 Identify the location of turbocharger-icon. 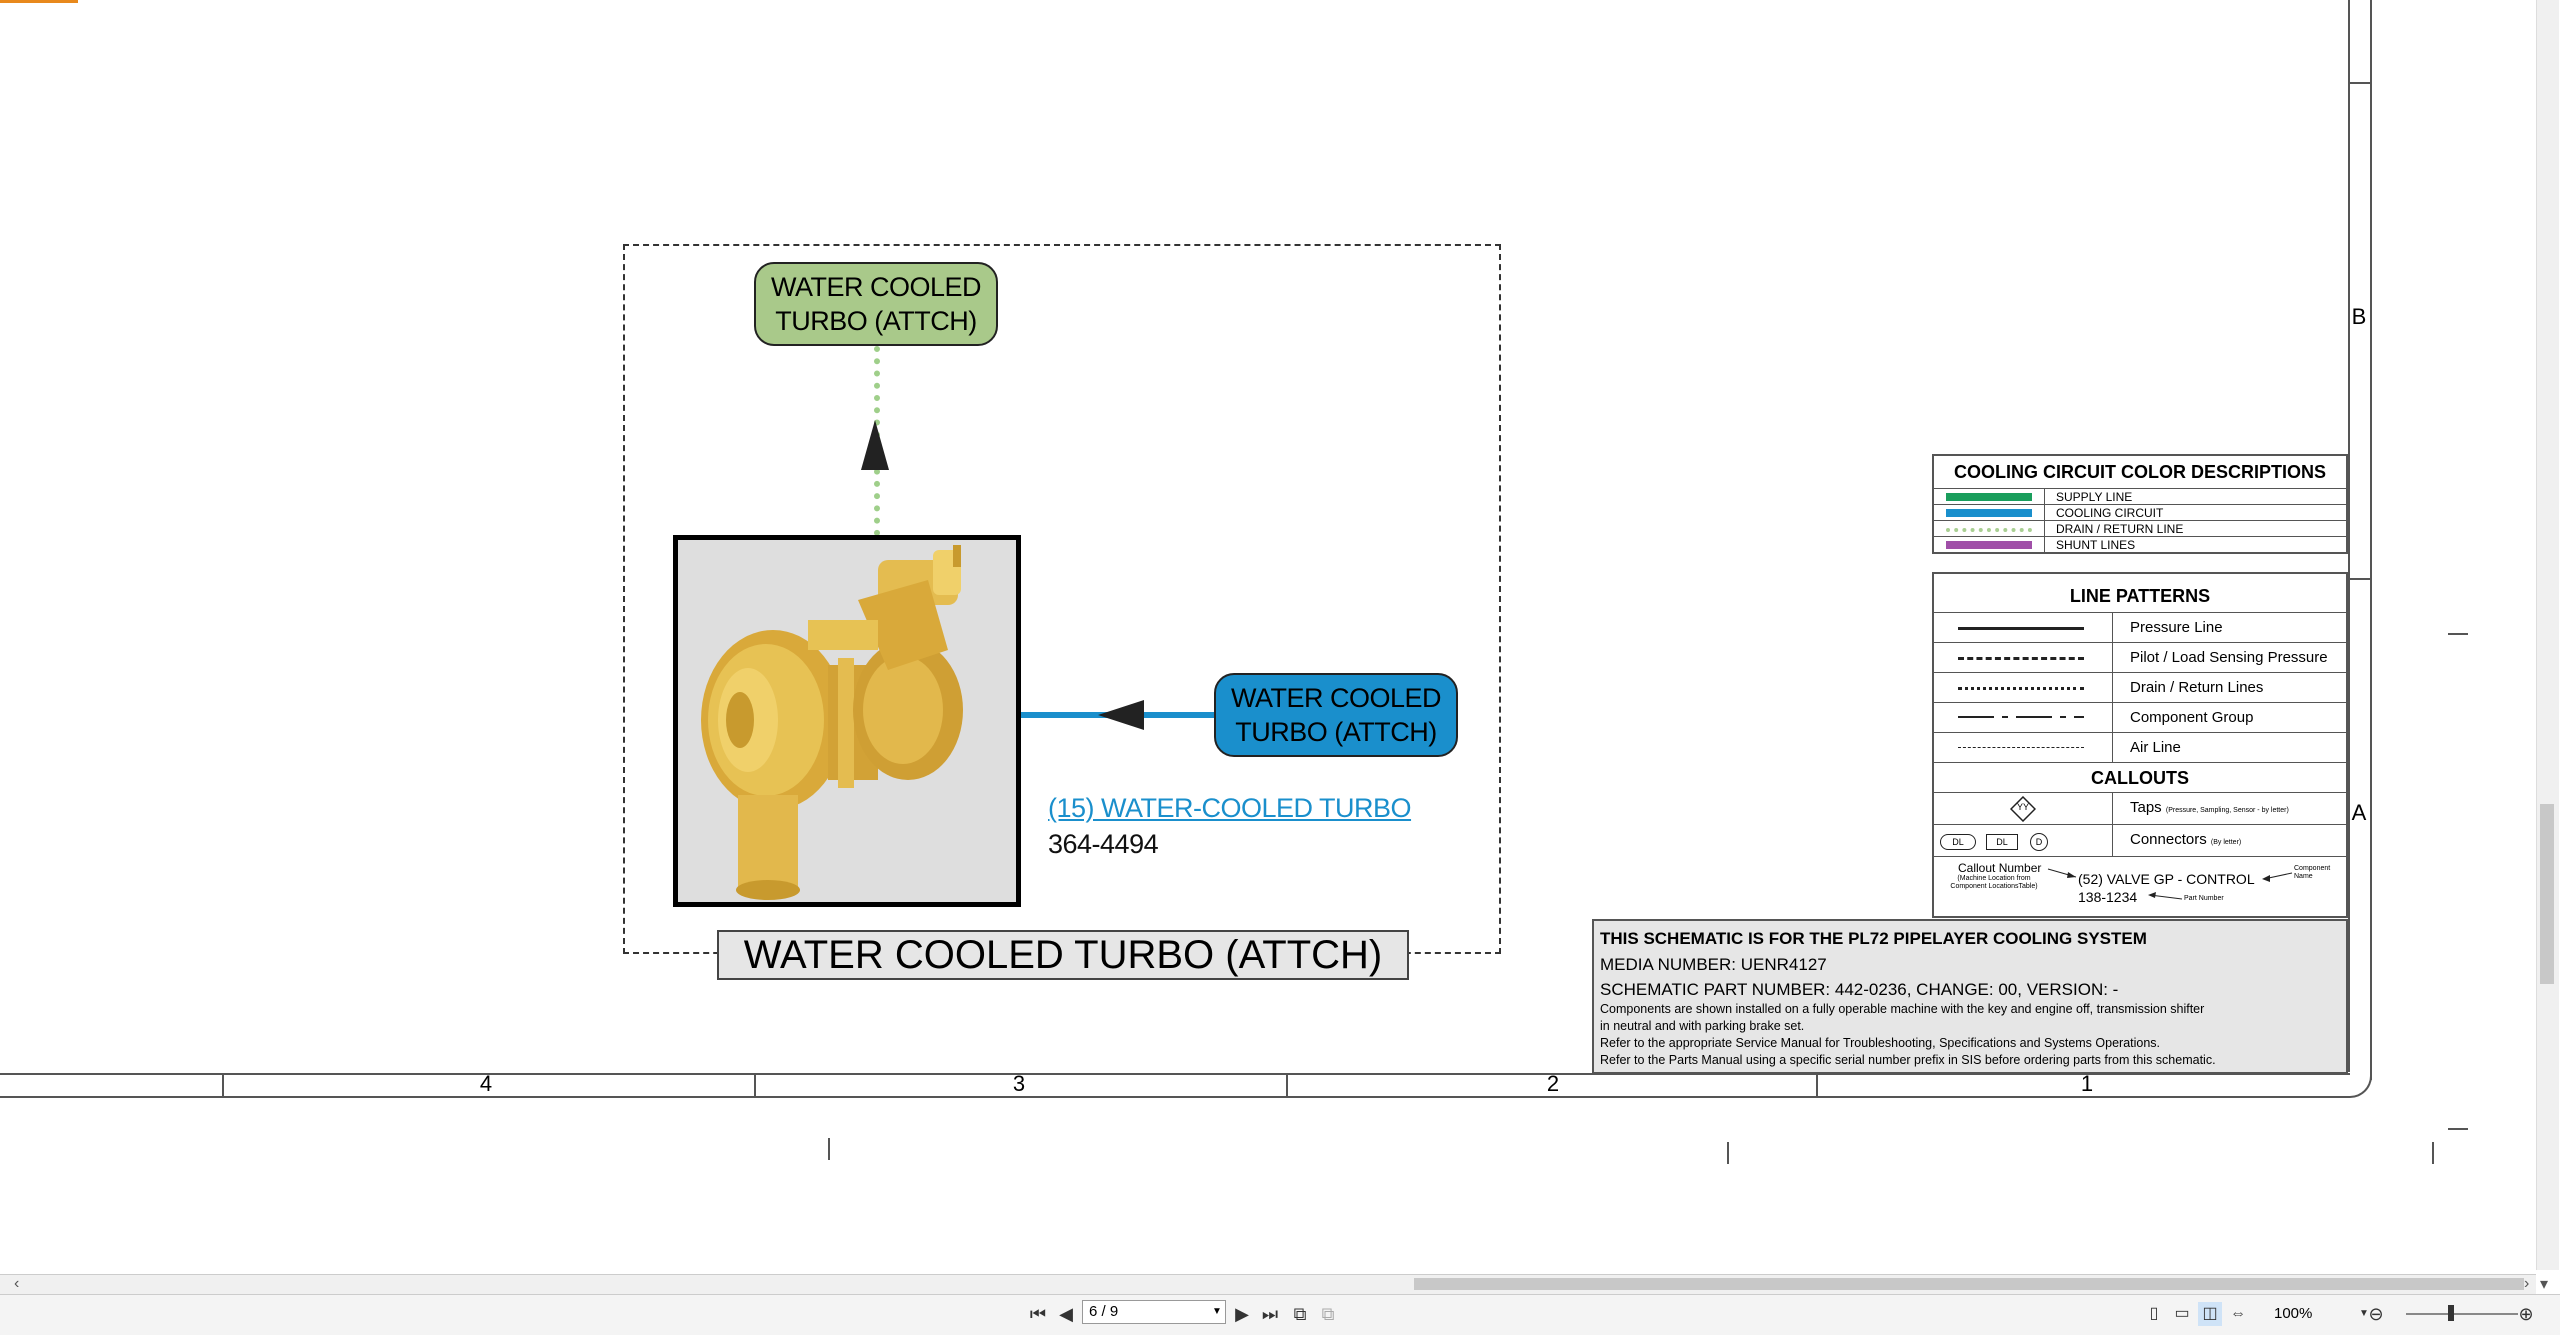
(847, 721).